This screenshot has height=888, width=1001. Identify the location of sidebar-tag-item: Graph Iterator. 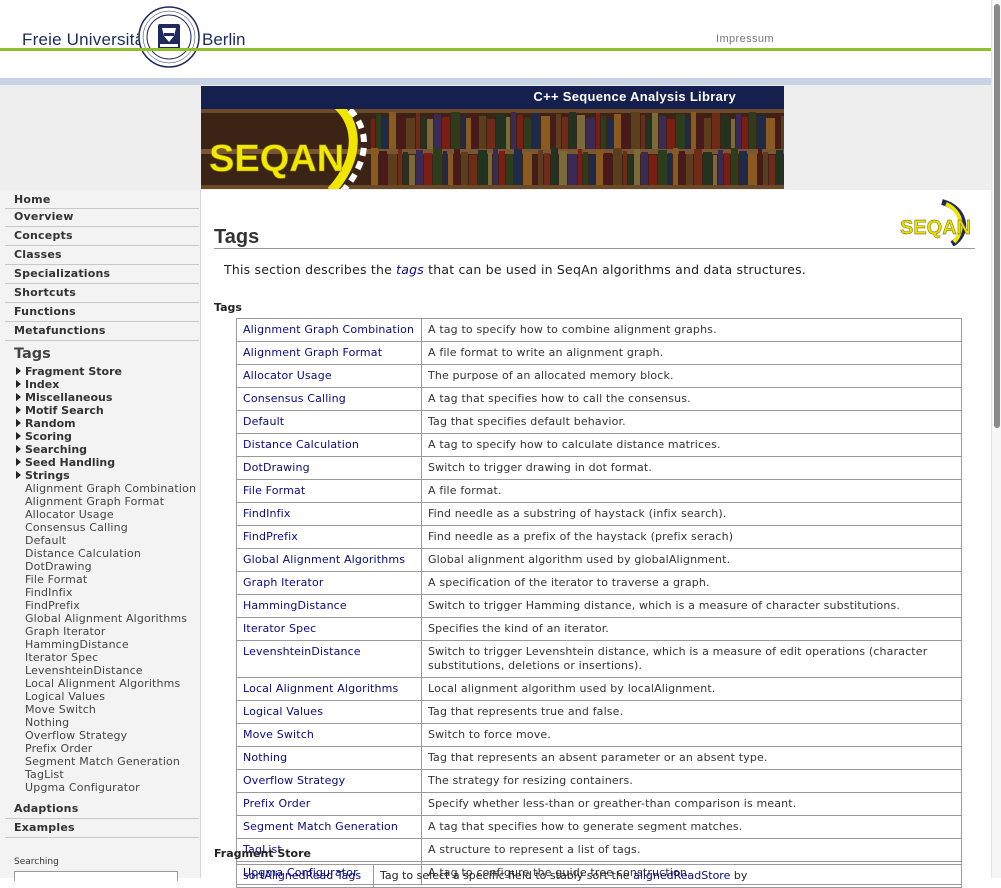
(65, 631).